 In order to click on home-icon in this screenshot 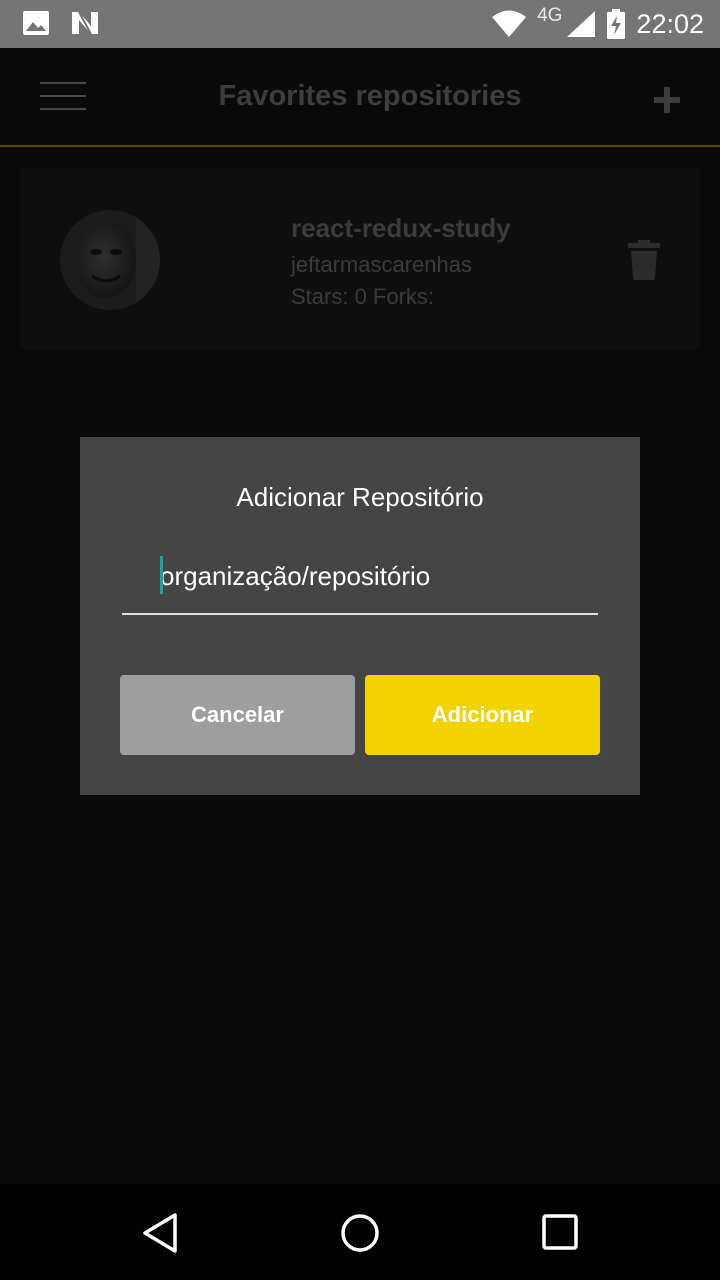, I will do `click(360, 1233)`.